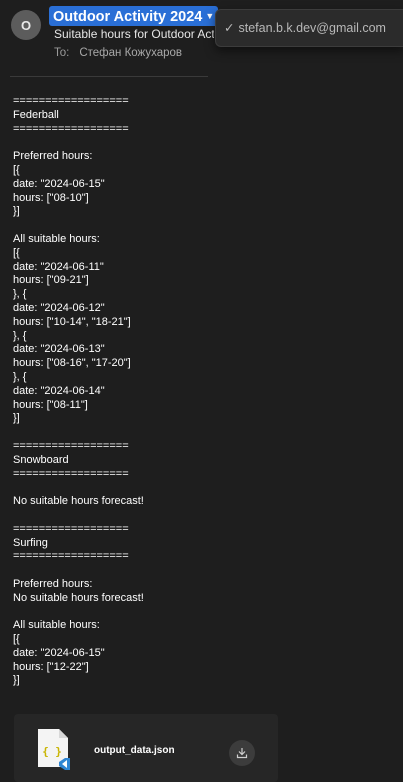 The image size is (403, 782). I want to click on body-line: date: "2024-06-13", so click(59, 349).